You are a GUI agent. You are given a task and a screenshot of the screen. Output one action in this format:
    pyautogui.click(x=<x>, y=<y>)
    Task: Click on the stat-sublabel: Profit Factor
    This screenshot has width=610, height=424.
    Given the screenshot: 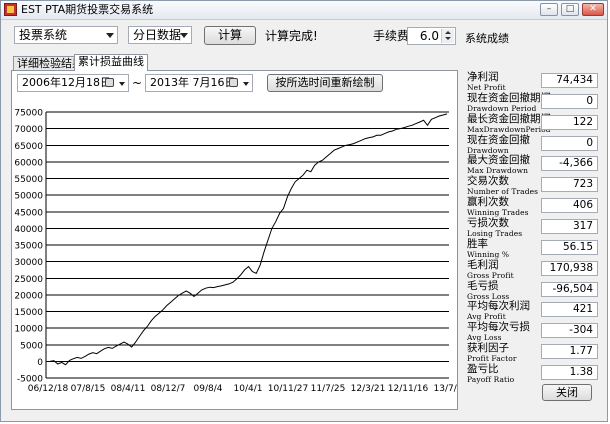 What is the action you would take?
    pyautogui.click(x=492, y=359)
    